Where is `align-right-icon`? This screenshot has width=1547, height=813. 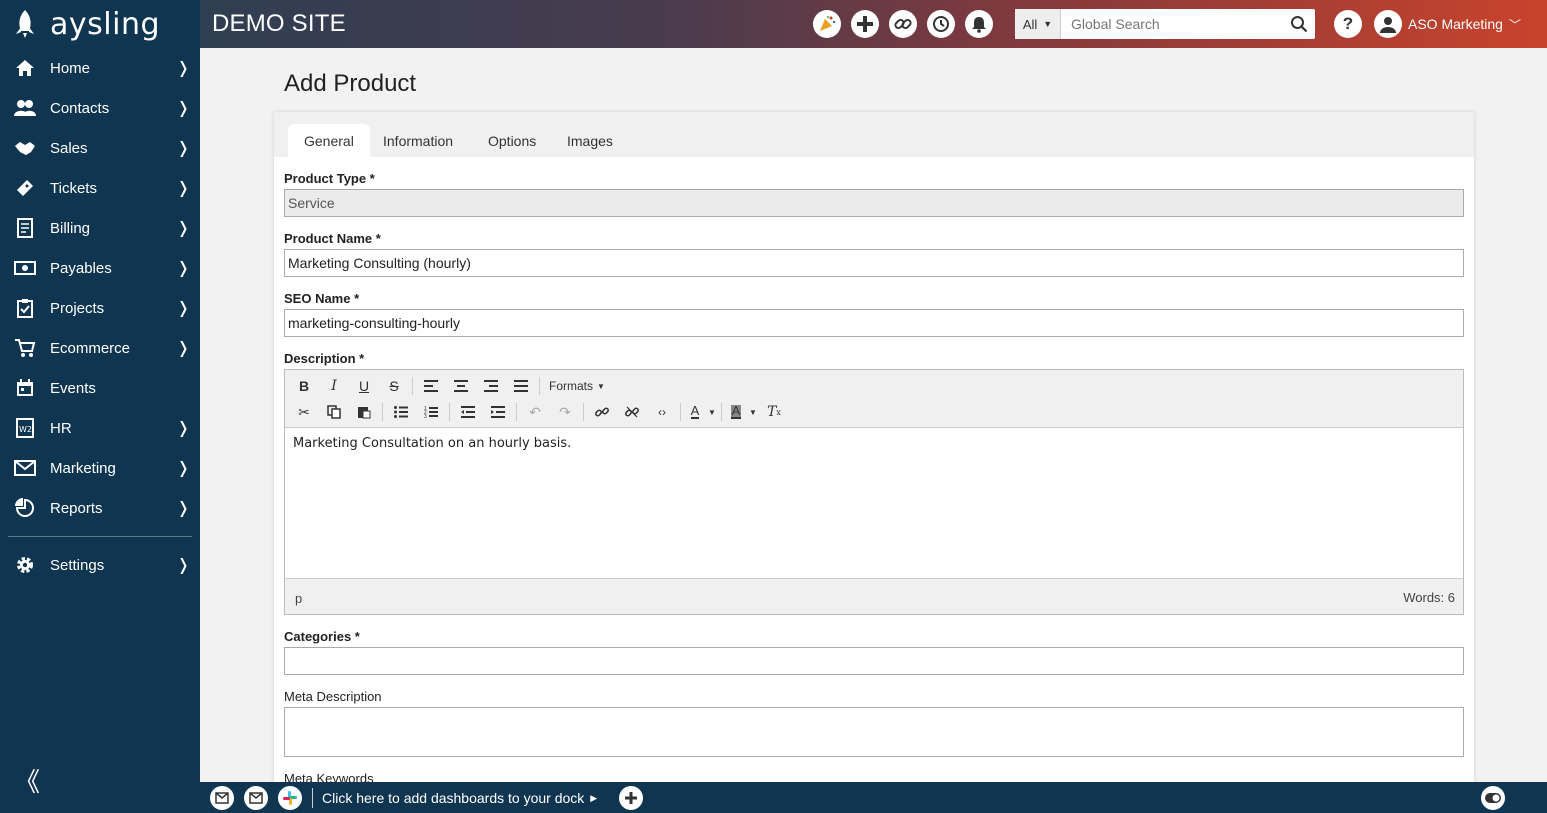 align-right-icon is located at coordinates (491, 386).